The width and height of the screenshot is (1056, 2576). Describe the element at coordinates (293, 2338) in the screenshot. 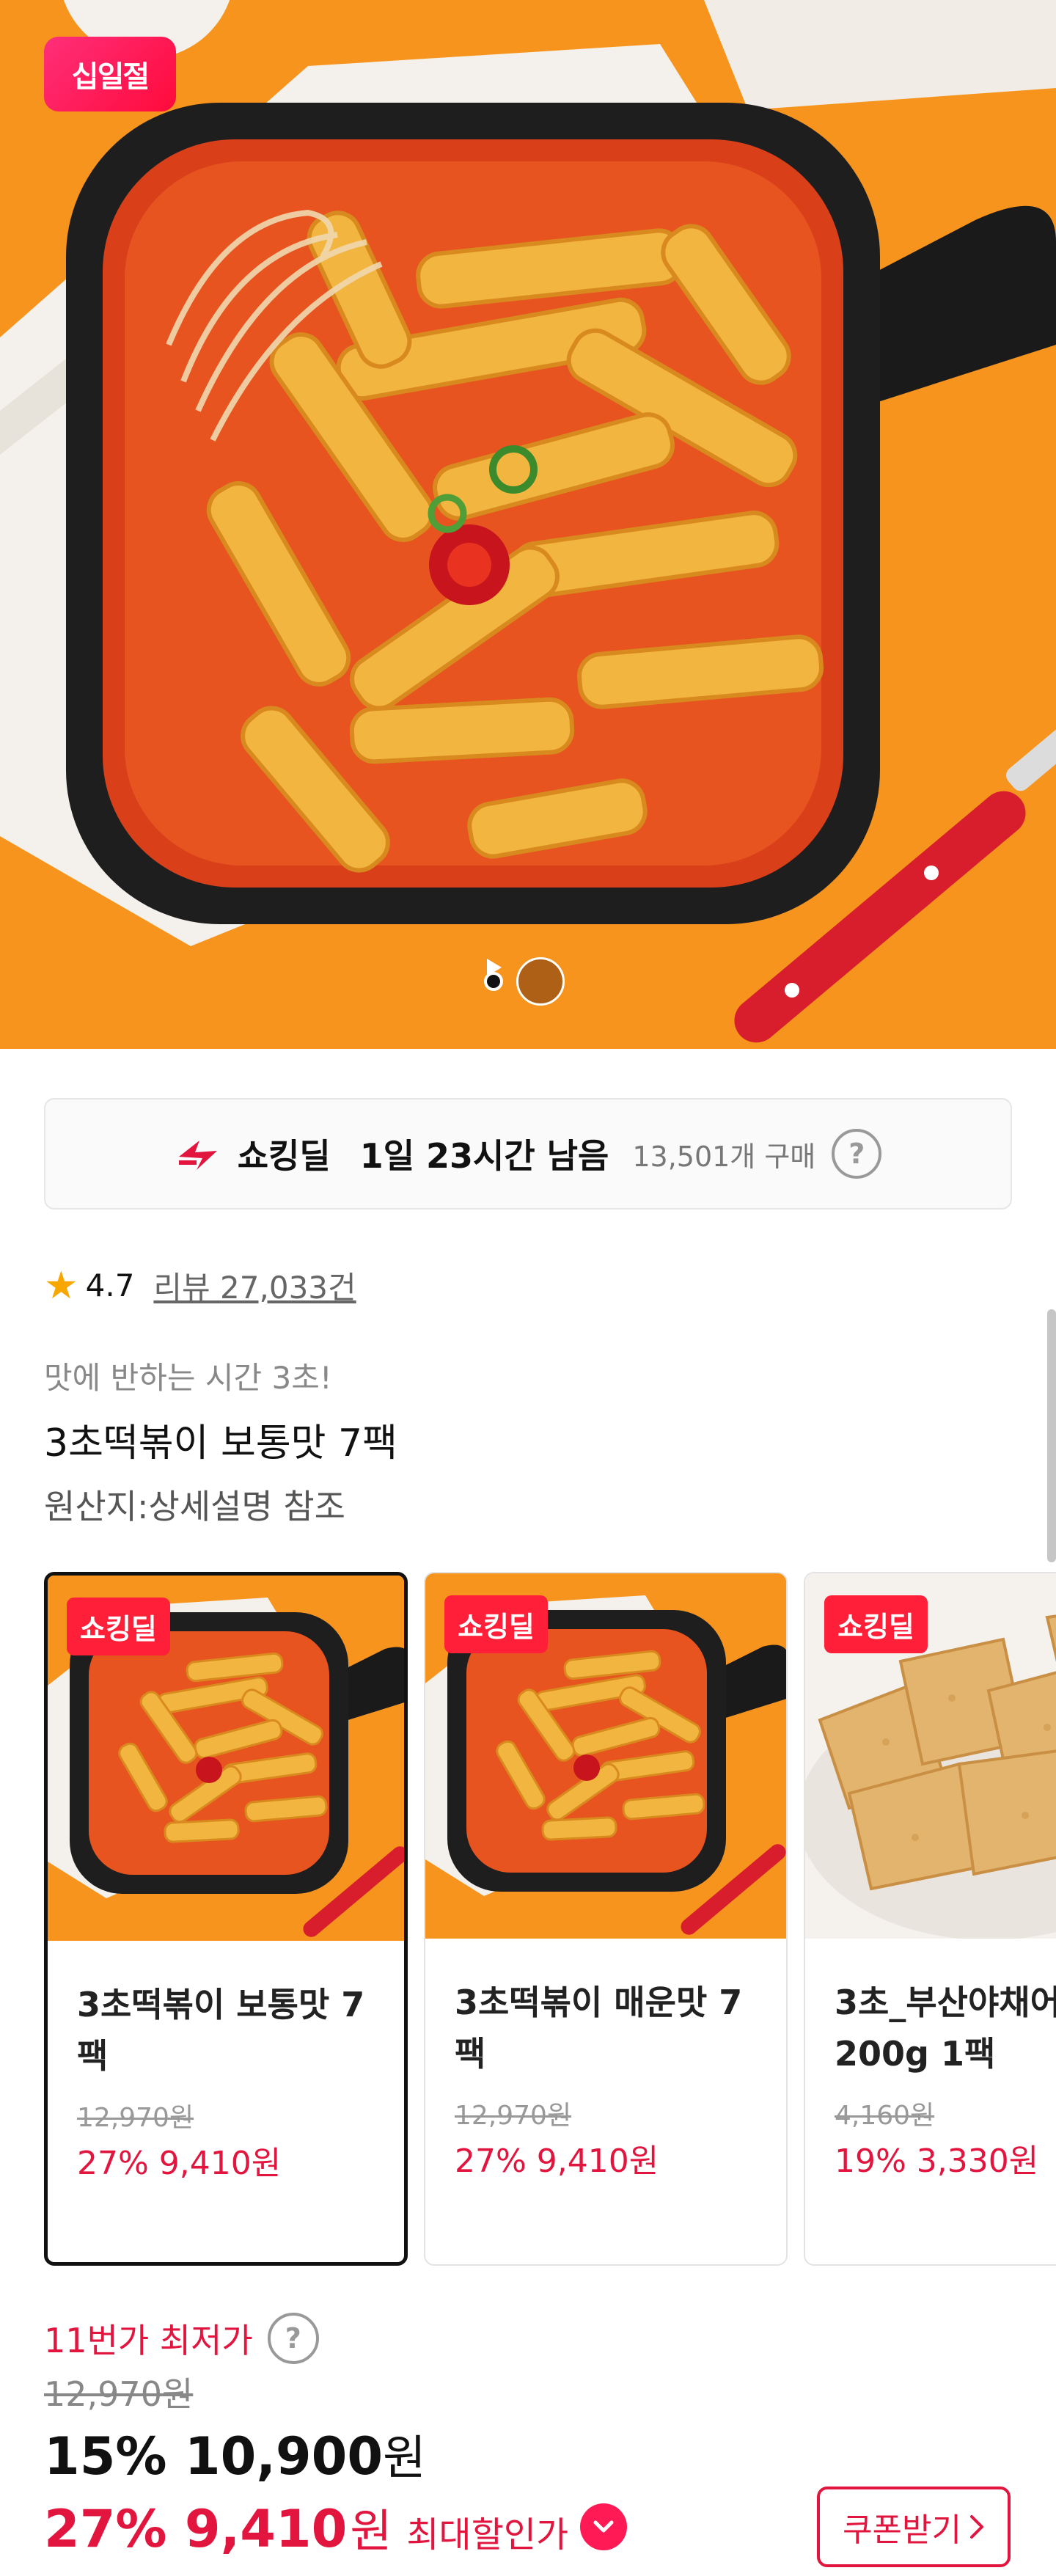

I see `lowest-price-help-icon: ?` at that location.